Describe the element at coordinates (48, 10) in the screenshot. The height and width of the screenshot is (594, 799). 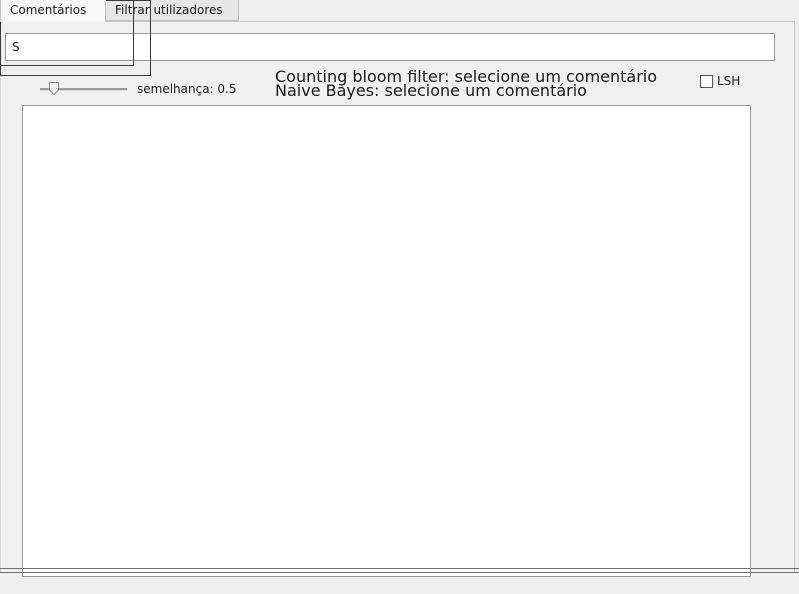
I see `tab-label: Comentários` at that location.